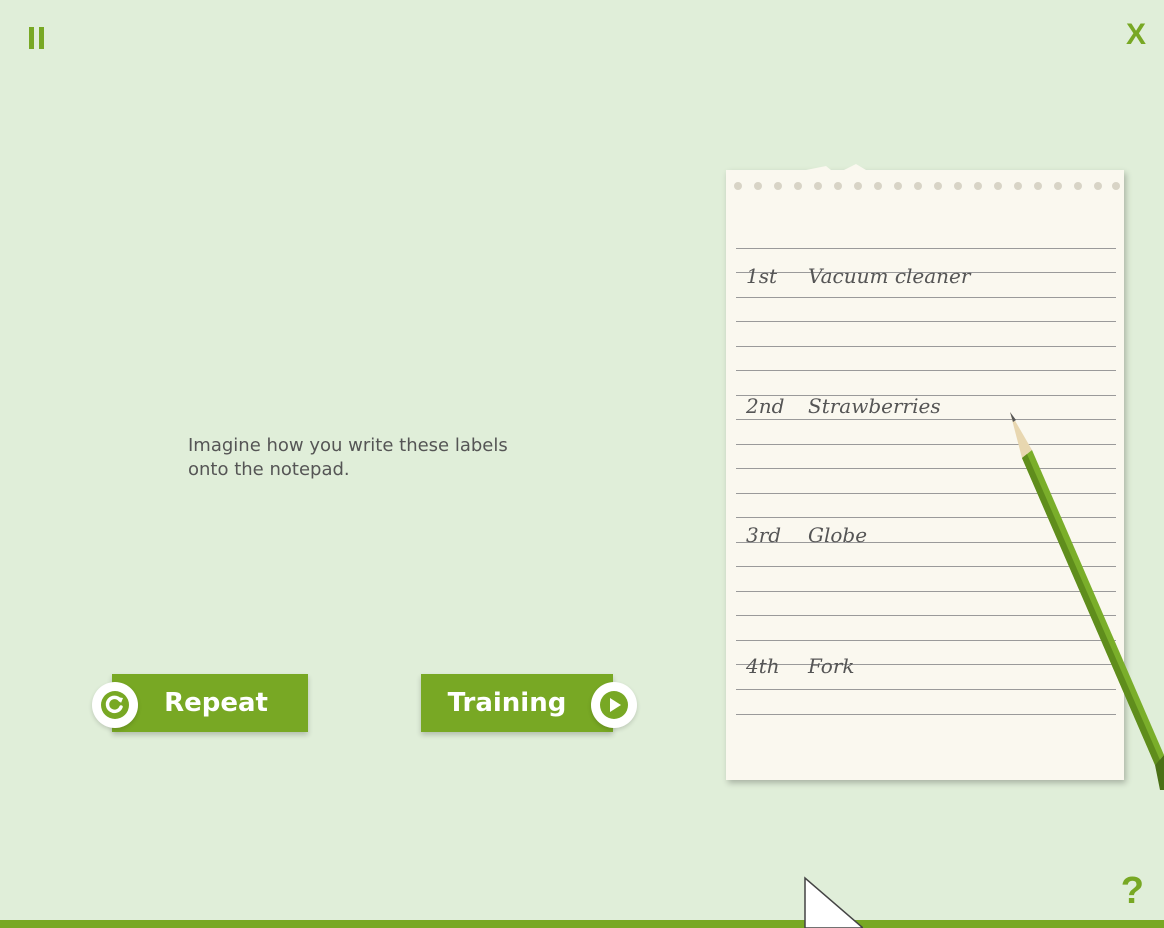  What do you see at coordinates (925, 178) in the screenshot?
I see `notepad-binding` at bounding box center [925, 178].